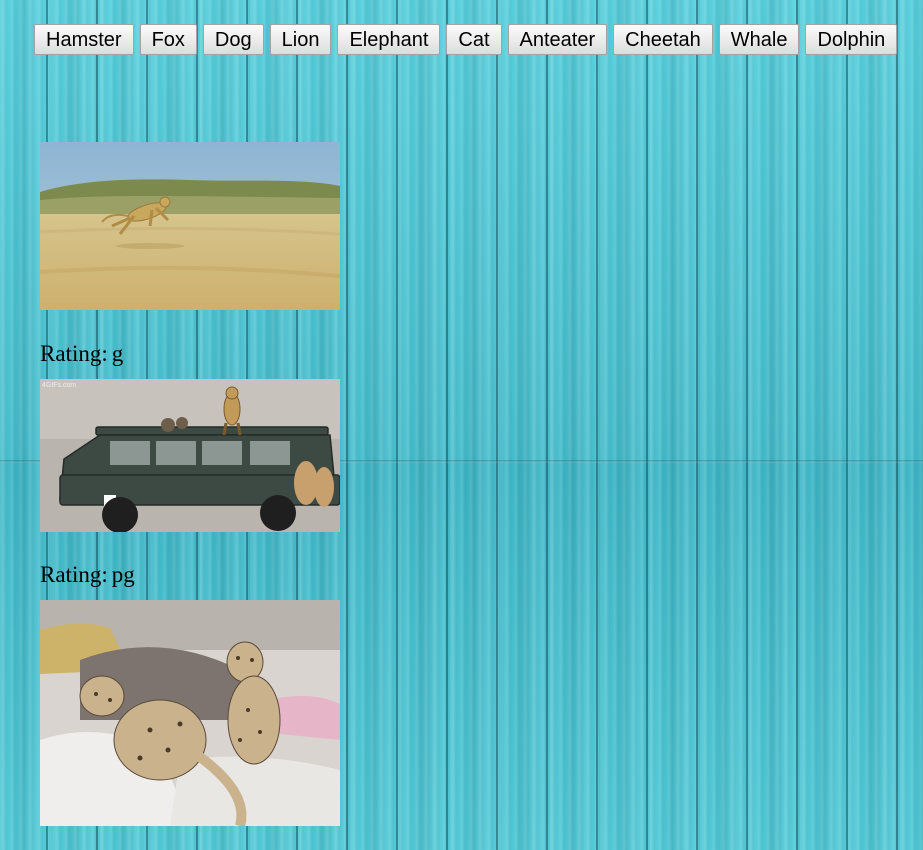 The image size is (923, 850). I want to click on cheetah-cubs-gif, so click(190, 713).